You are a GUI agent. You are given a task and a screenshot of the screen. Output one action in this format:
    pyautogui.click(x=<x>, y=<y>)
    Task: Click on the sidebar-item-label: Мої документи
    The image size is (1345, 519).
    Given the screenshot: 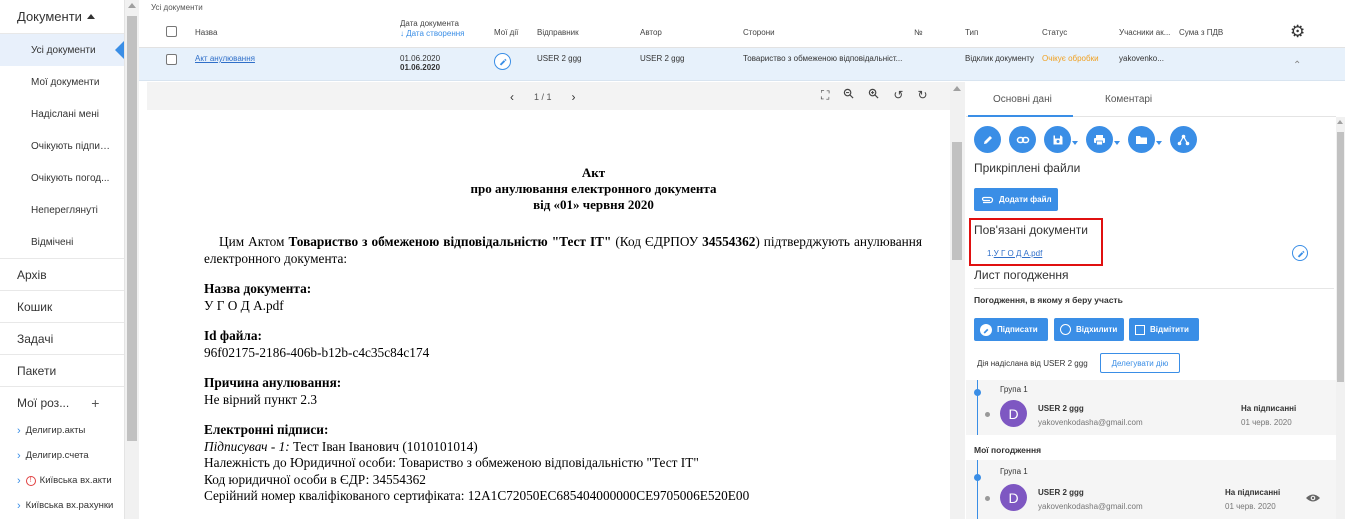 What is the action you would take?
    pyautogui.click(x=65, y=82)
    